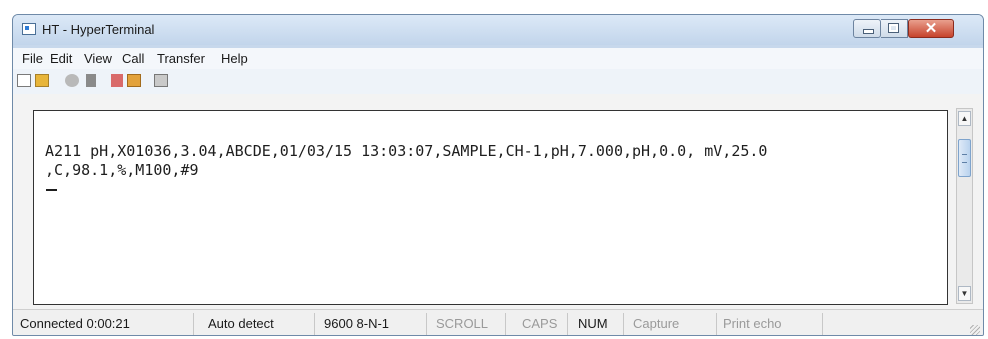 This screenshot has height=339, width=988. I want to click on close-icon: ✕, so click(931, 28).